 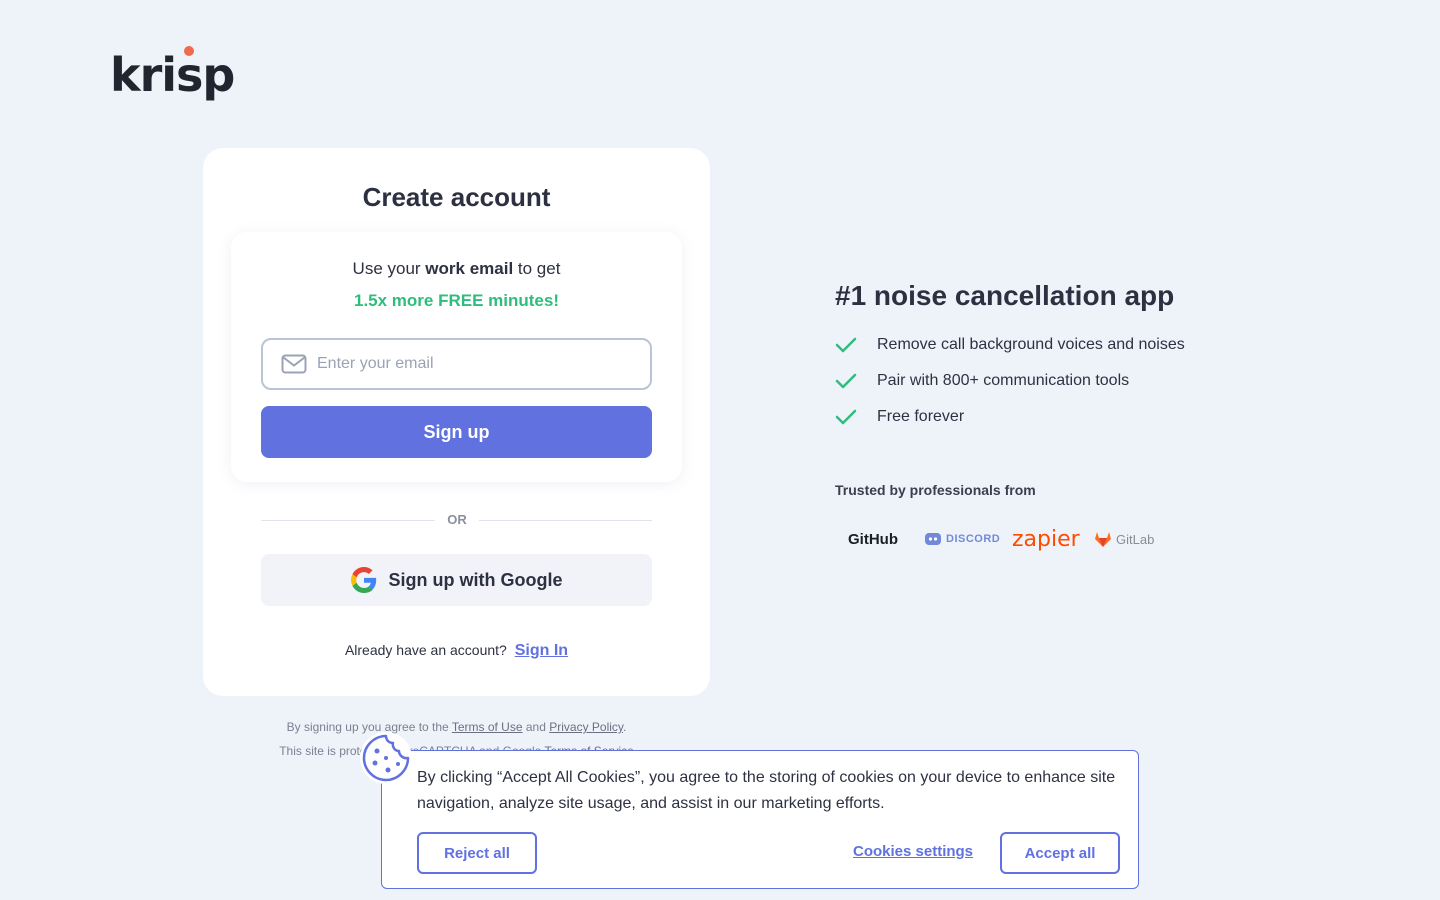 I want to click on google-signup-label: Sign up with Google, so click(x=475, y=579).